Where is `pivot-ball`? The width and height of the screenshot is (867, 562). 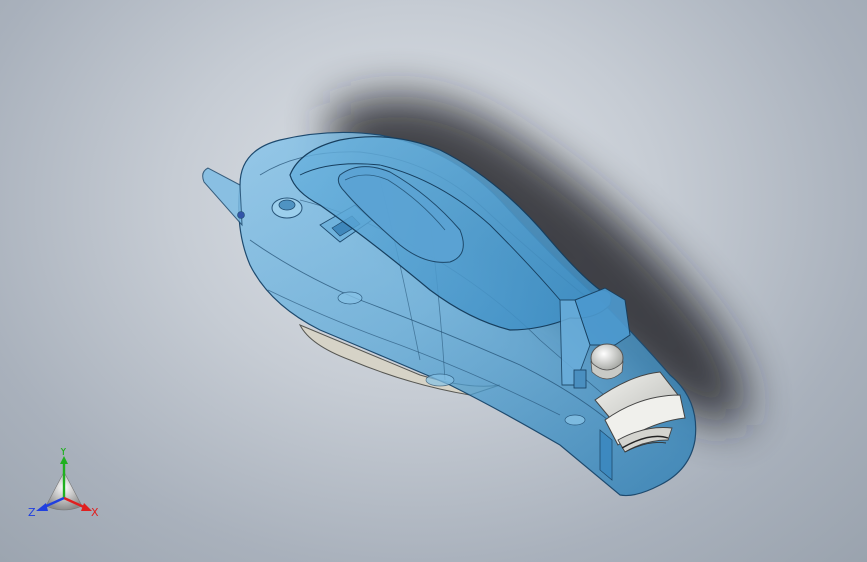
pivot-ball is located at coordinates (607, 361).